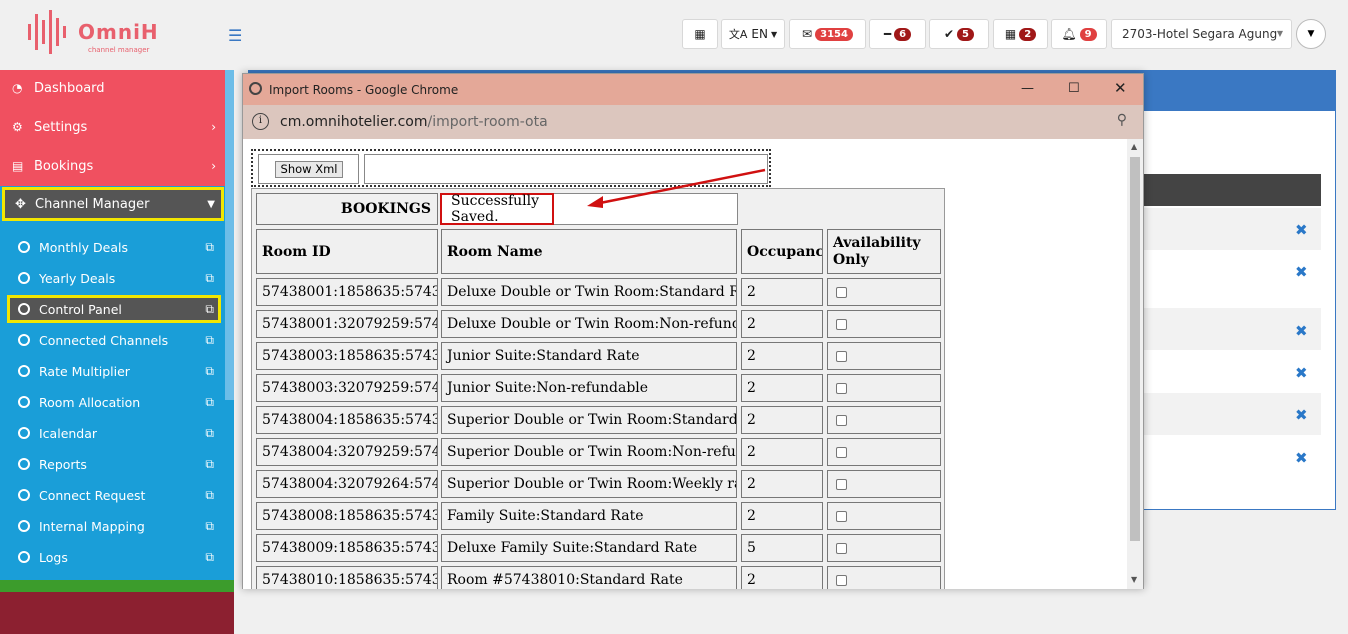 This screenshot has width=1348, height=634. I want to click on language-button: 文A EN ▼, so click(753, 34).